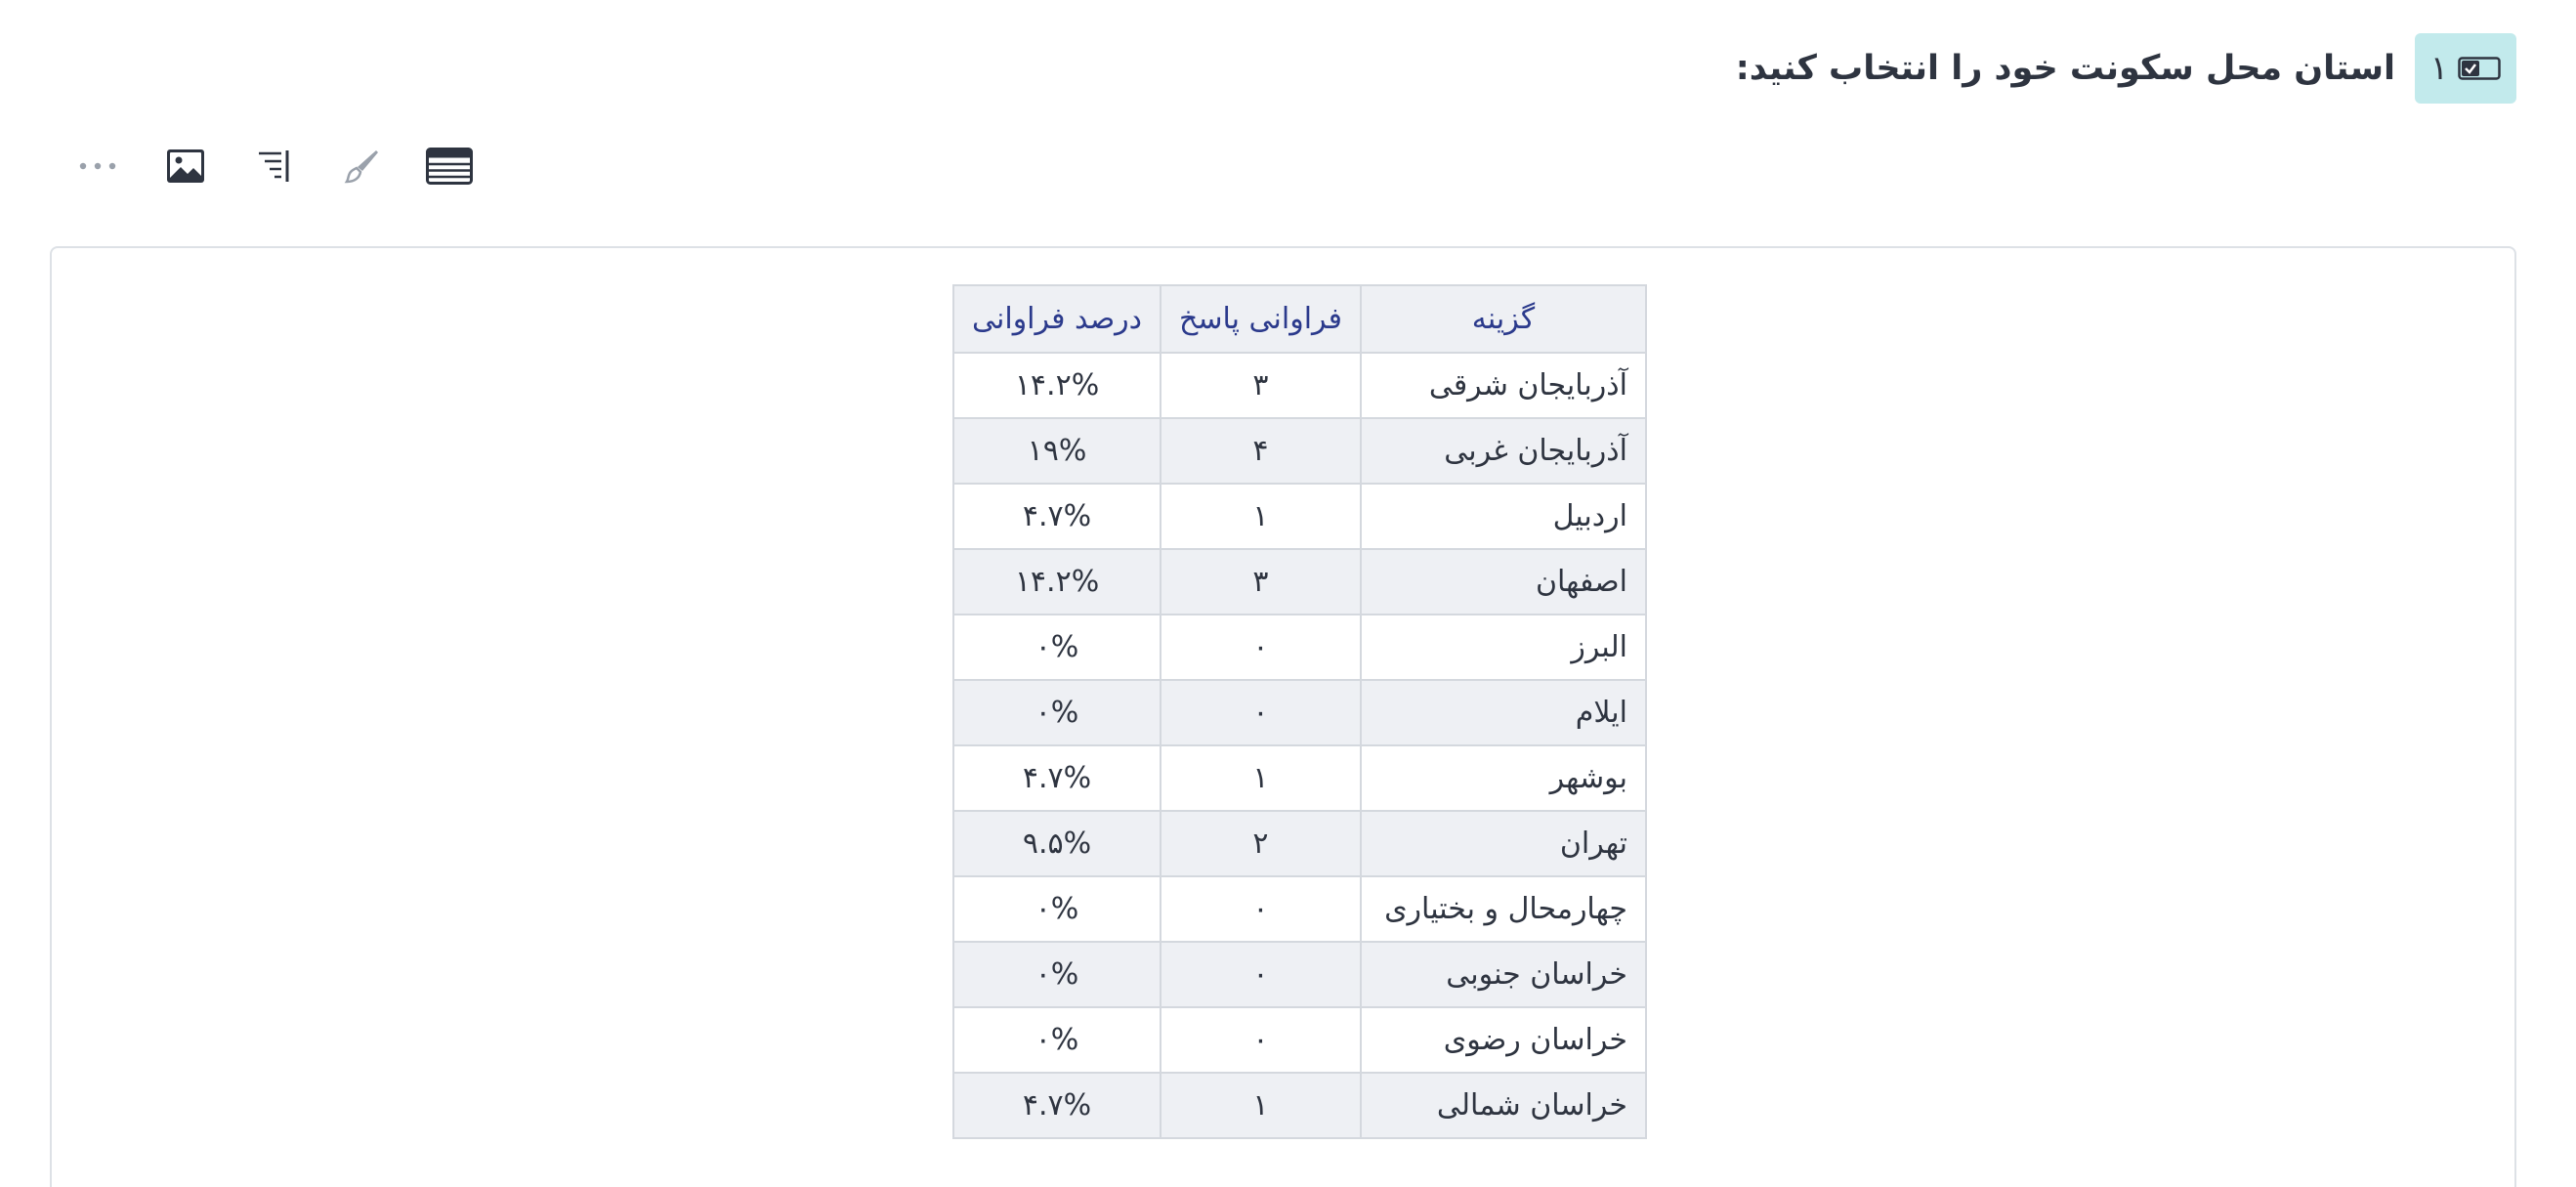  Describe the element at coordinates (1503, 647) in the screenshot. I see `cell-option: البرز` at that location.